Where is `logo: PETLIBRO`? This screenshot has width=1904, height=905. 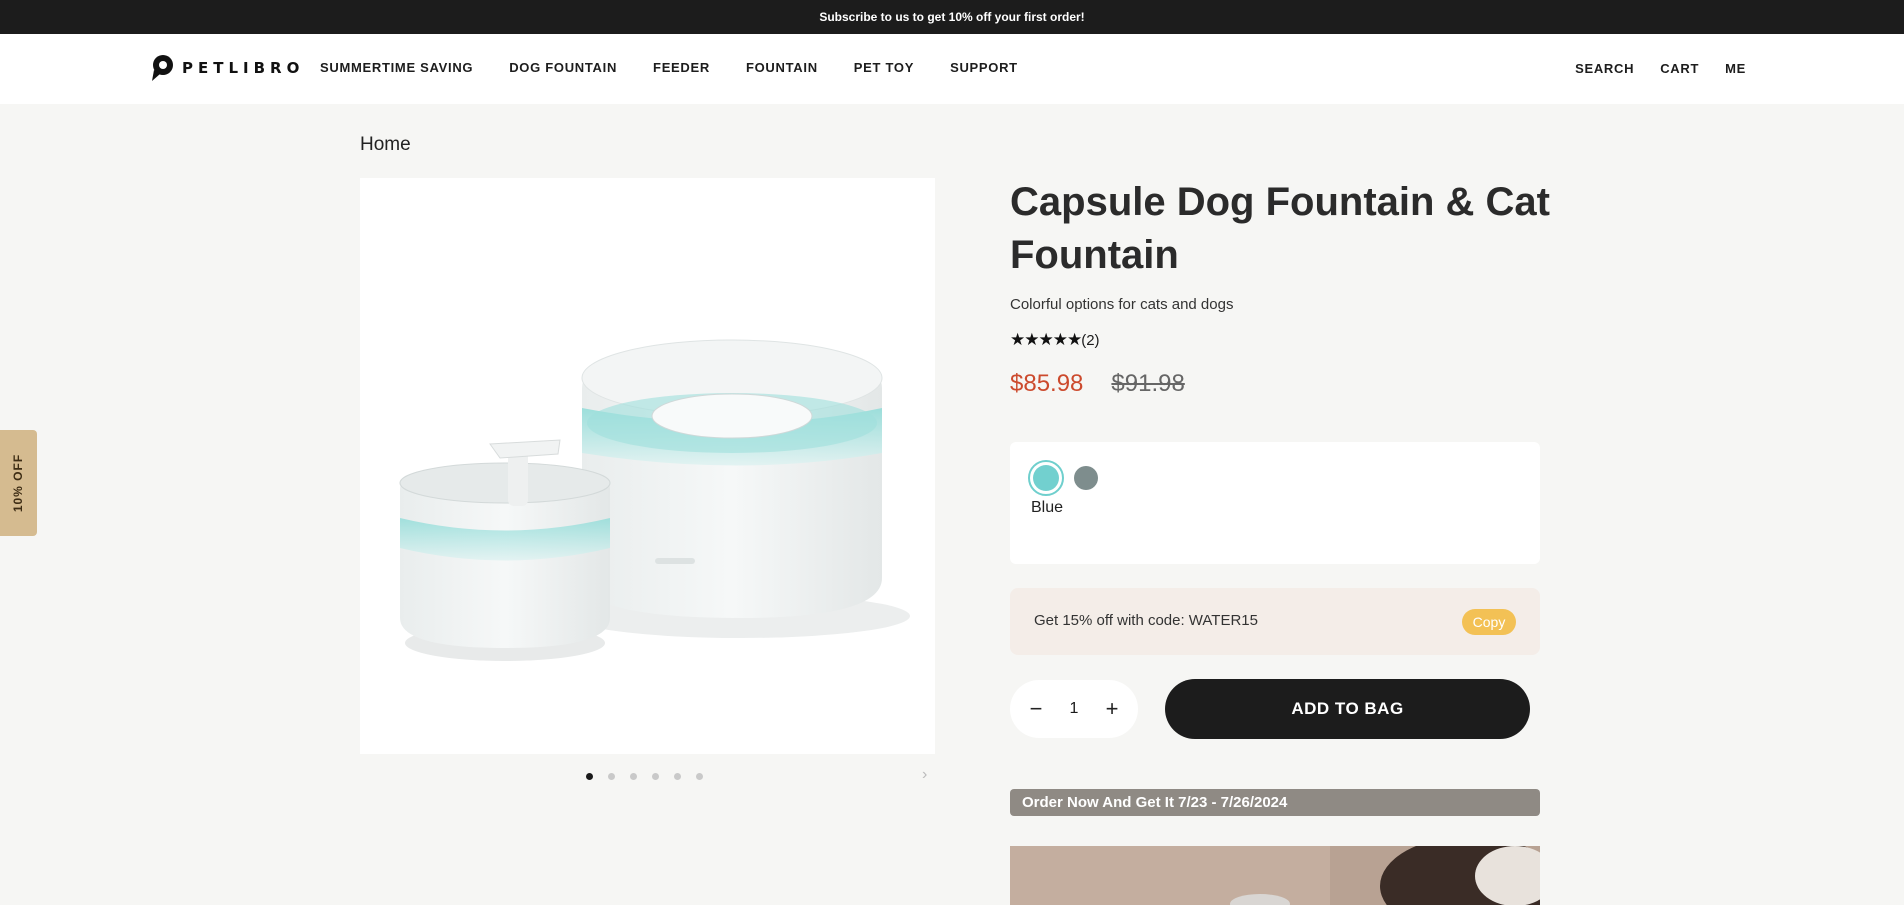 logo: PETLIBRO is located at coordinates (227, 68).